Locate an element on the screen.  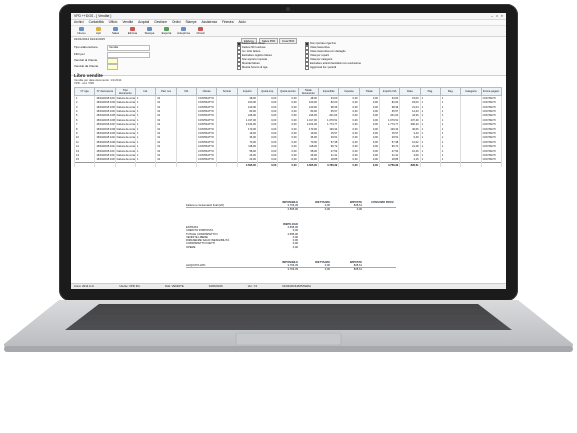
maximize-icon: □ is located at coordinates (497, 16).